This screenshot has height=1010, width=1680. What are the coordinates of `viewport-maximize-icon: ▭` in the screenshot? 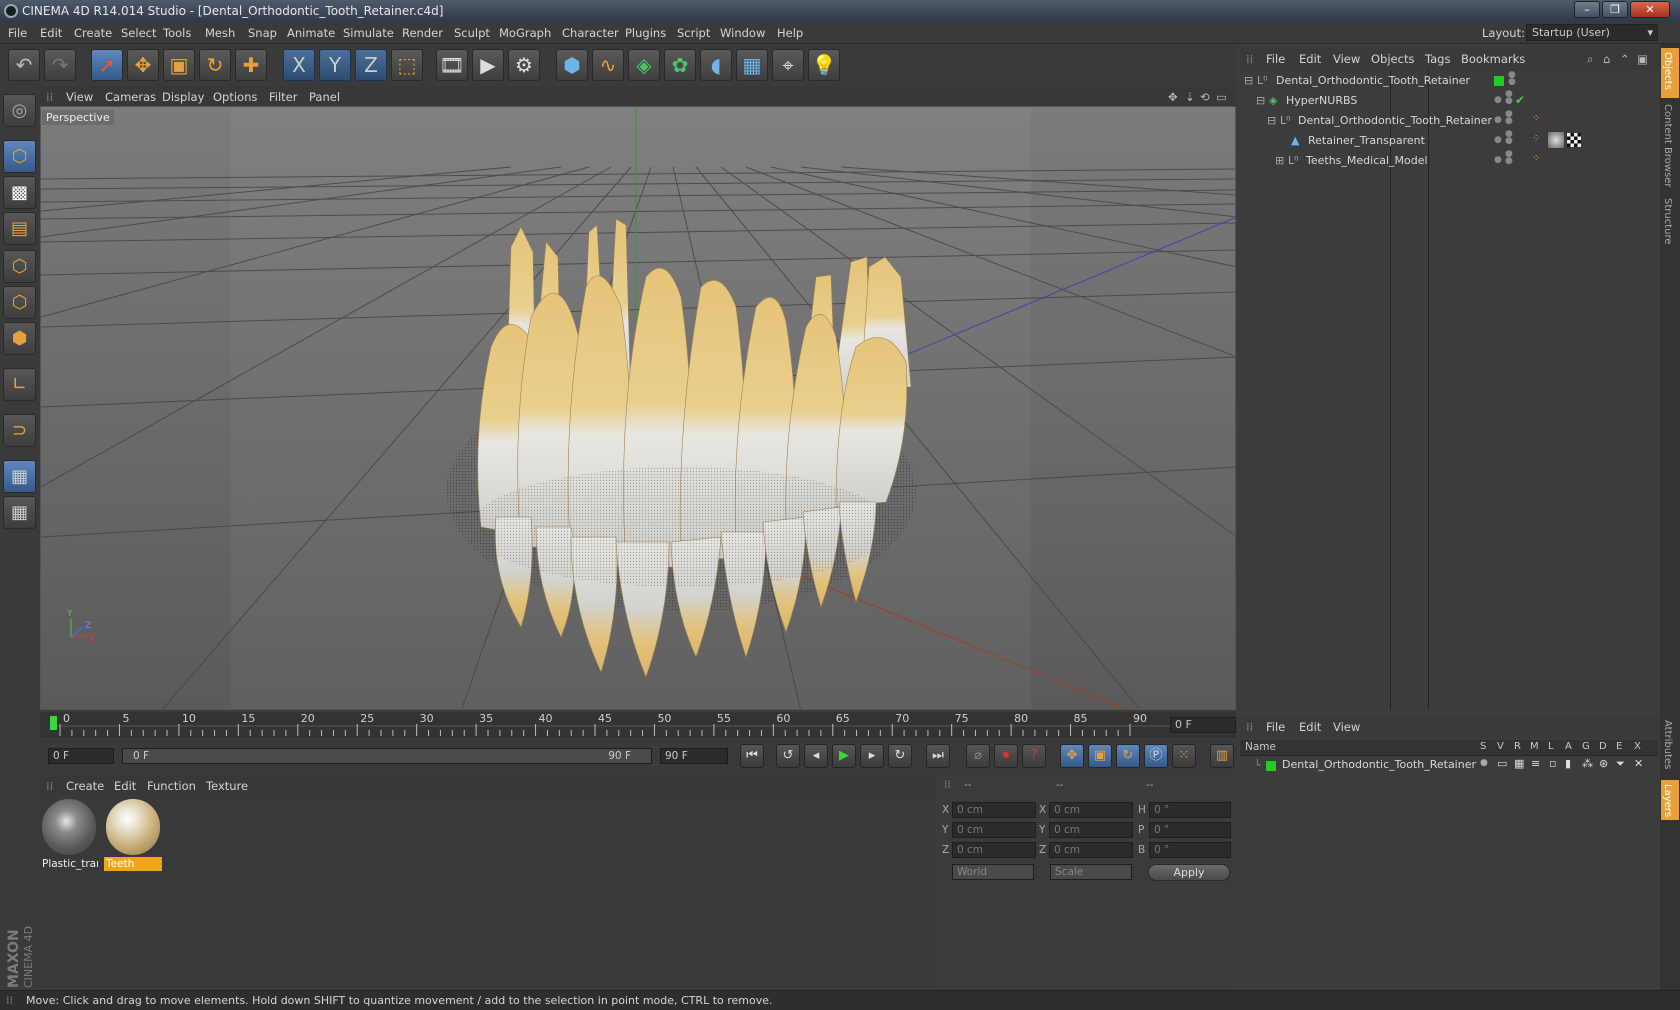 It's located at (1221, 97).